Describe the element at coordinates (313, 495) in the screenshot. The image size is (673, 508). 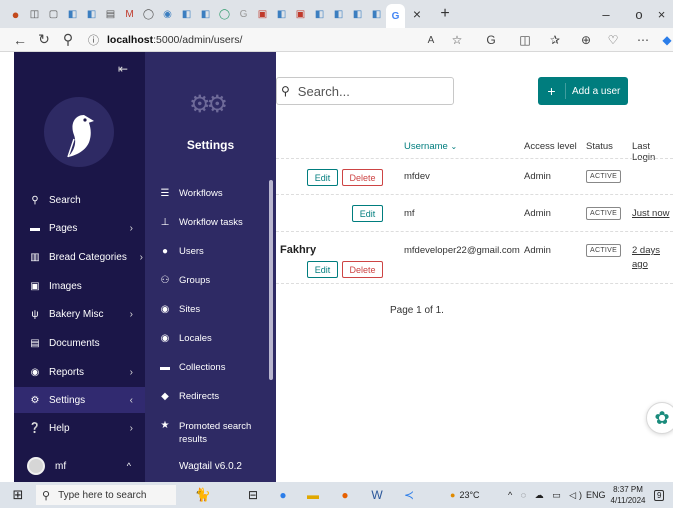
I see `file-explorer-icon: ▬` at that location.